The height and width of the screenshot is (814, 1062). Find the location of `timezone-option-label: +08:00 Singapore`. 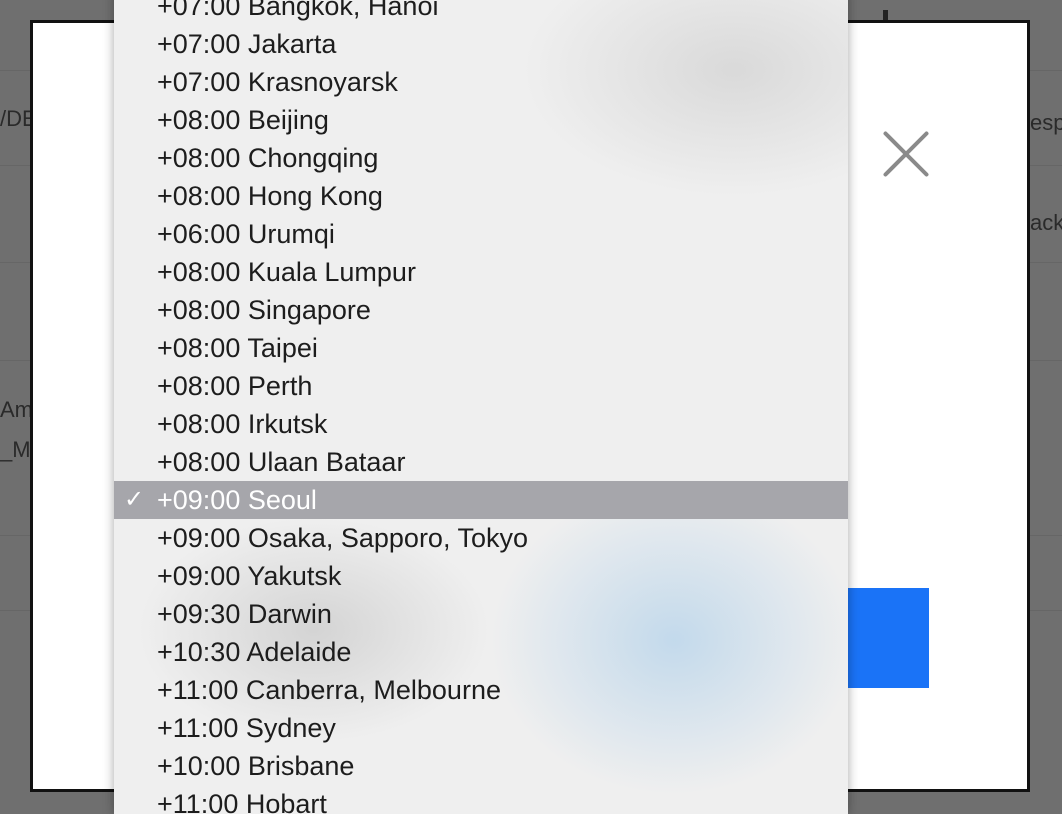

timezone-option-label: +08:00 Singapore is located at coordinates (264, 310).